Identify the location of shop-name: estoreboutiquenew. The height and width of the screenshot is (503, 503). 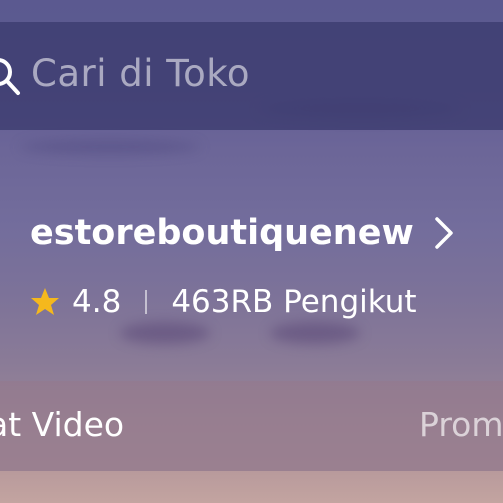
(222, 233).